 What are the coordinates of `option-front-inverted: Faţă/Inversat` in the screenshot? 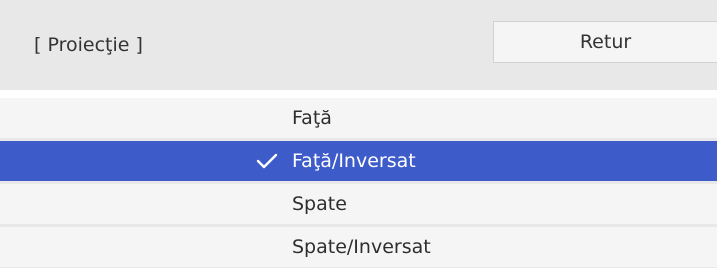 It's located at (358, 161).